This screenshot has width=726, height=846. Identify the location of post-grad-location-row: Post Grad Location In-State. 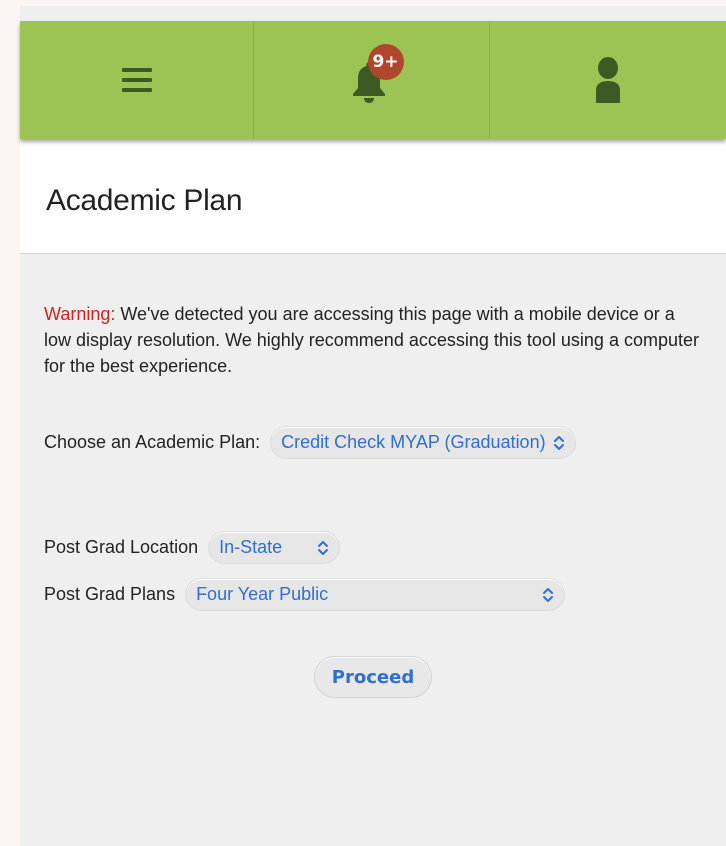
(192, 547).